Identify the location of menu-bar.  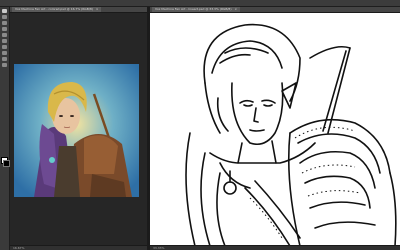
(200, 3).